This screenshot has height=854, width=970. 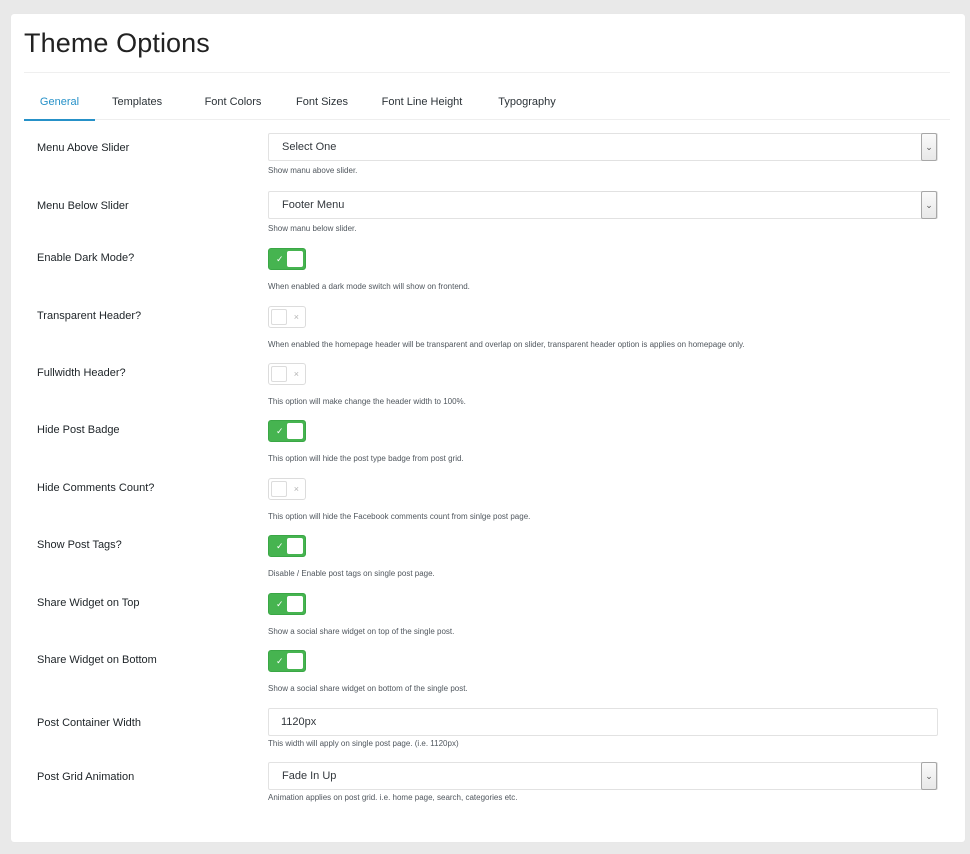 What do you see at coordinates (117, 43) in the screenshot?
I see `page-title: Theme Options` at bounding box center [117, 43].